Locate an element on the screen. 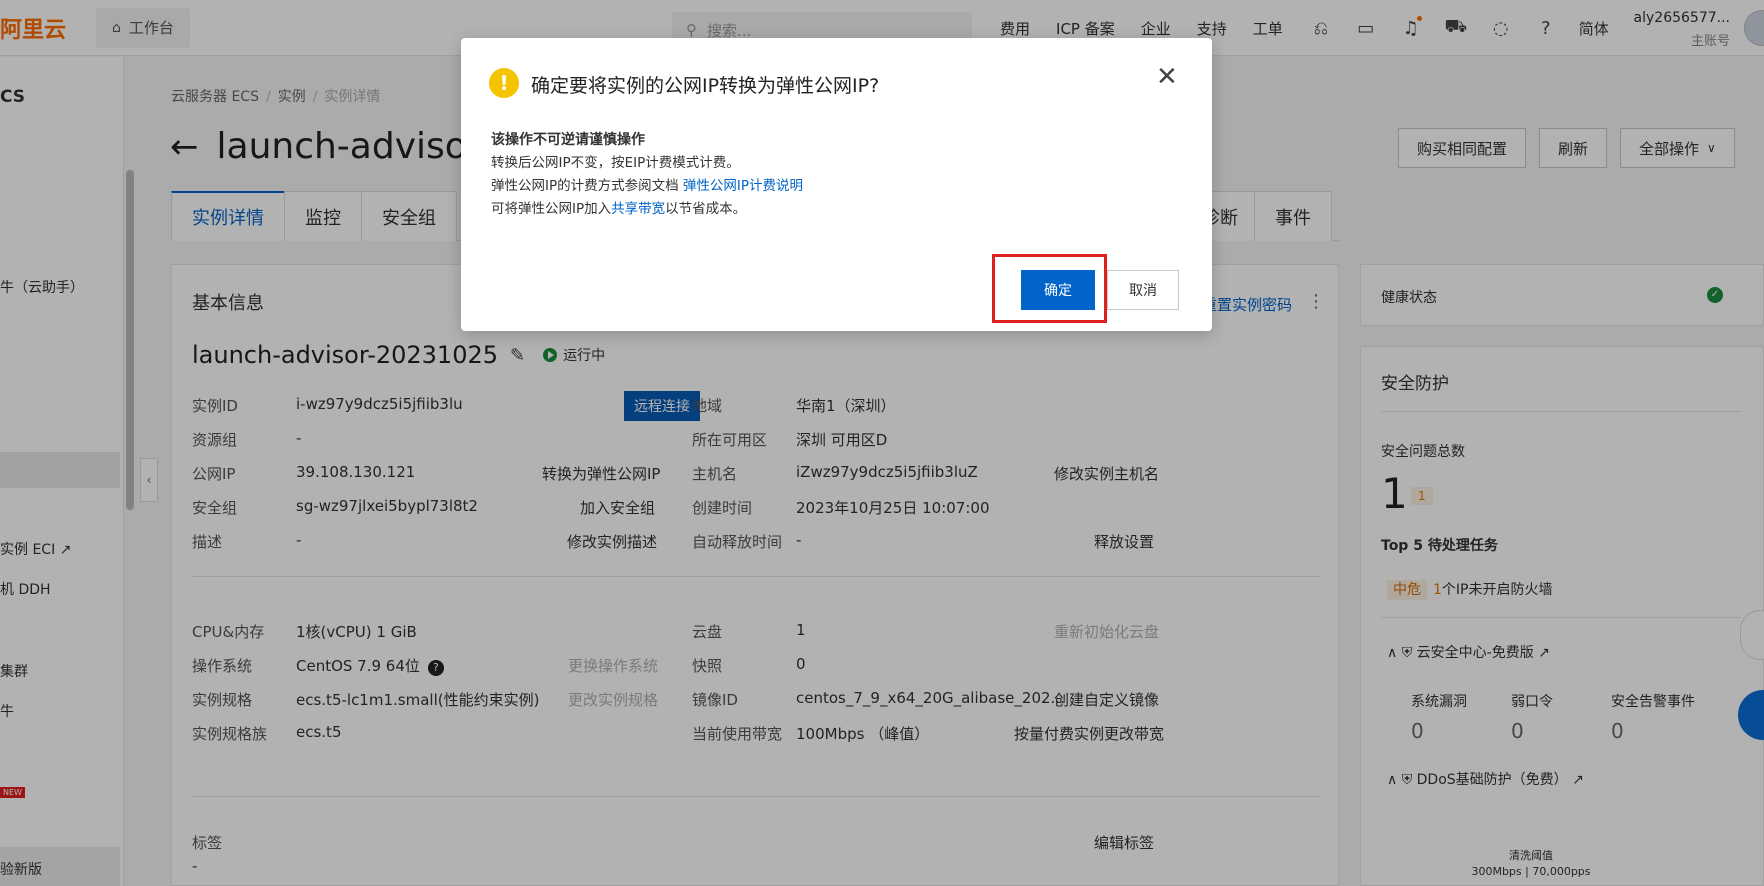 The width and height of the screenshot is (1764, 886). dialog-line3: 弹性公网IP的计费方式参阅文档 弹性公网IP计费说明 is located at coordinates (647, 186).